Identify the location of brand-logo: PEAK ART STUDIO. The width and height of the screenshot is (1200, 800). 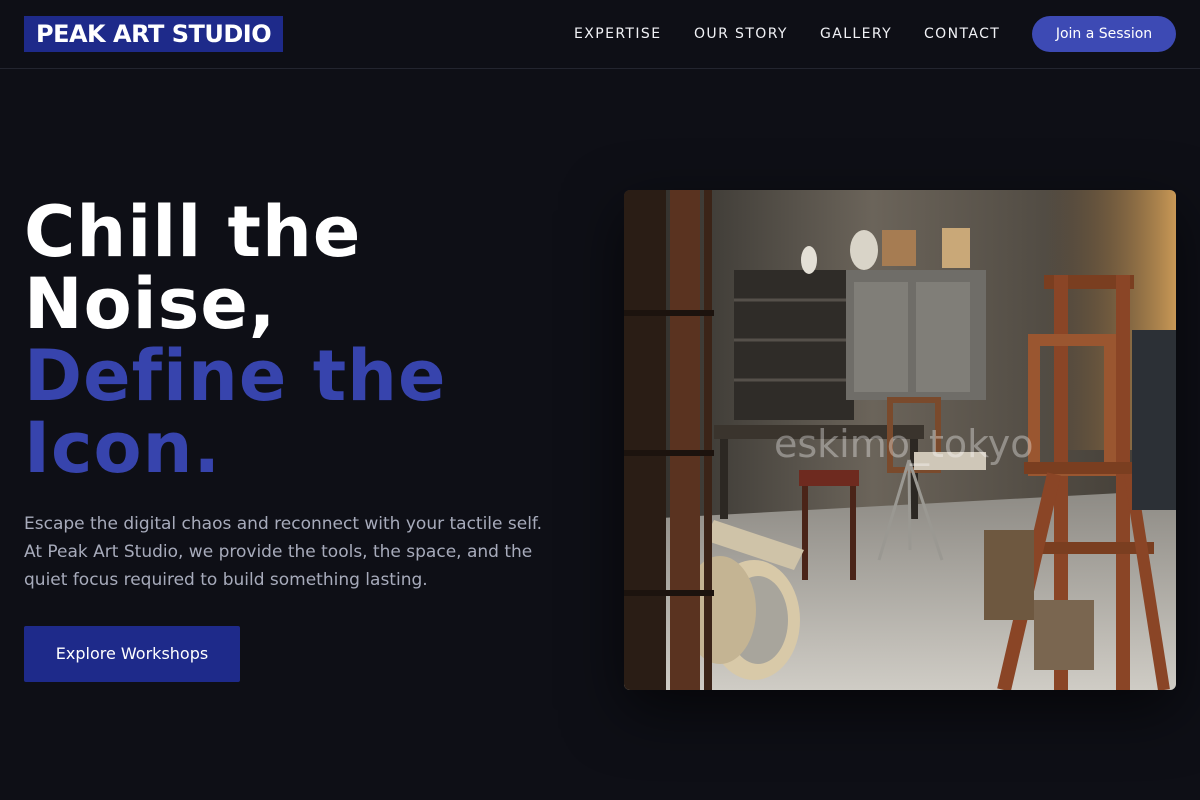
(154, 34).